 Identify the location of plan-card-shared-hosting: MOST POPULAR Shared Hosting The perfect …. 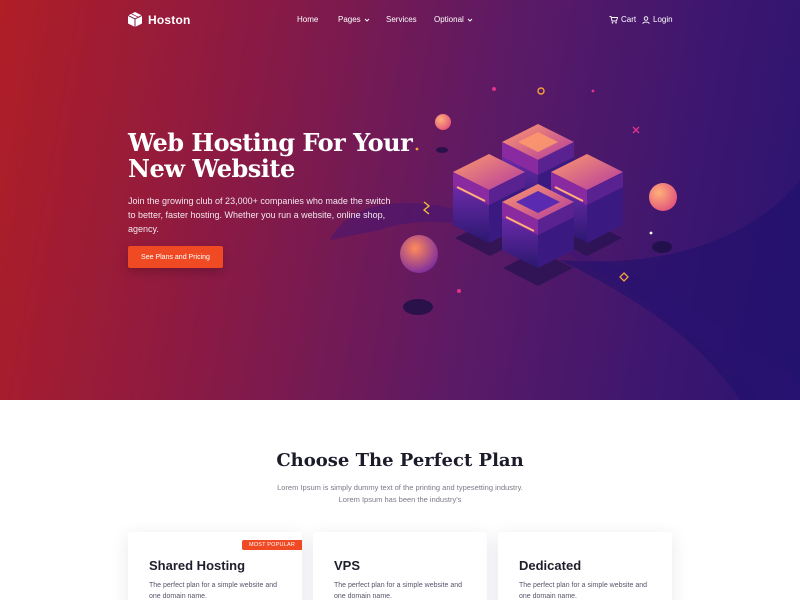
(215, 566).